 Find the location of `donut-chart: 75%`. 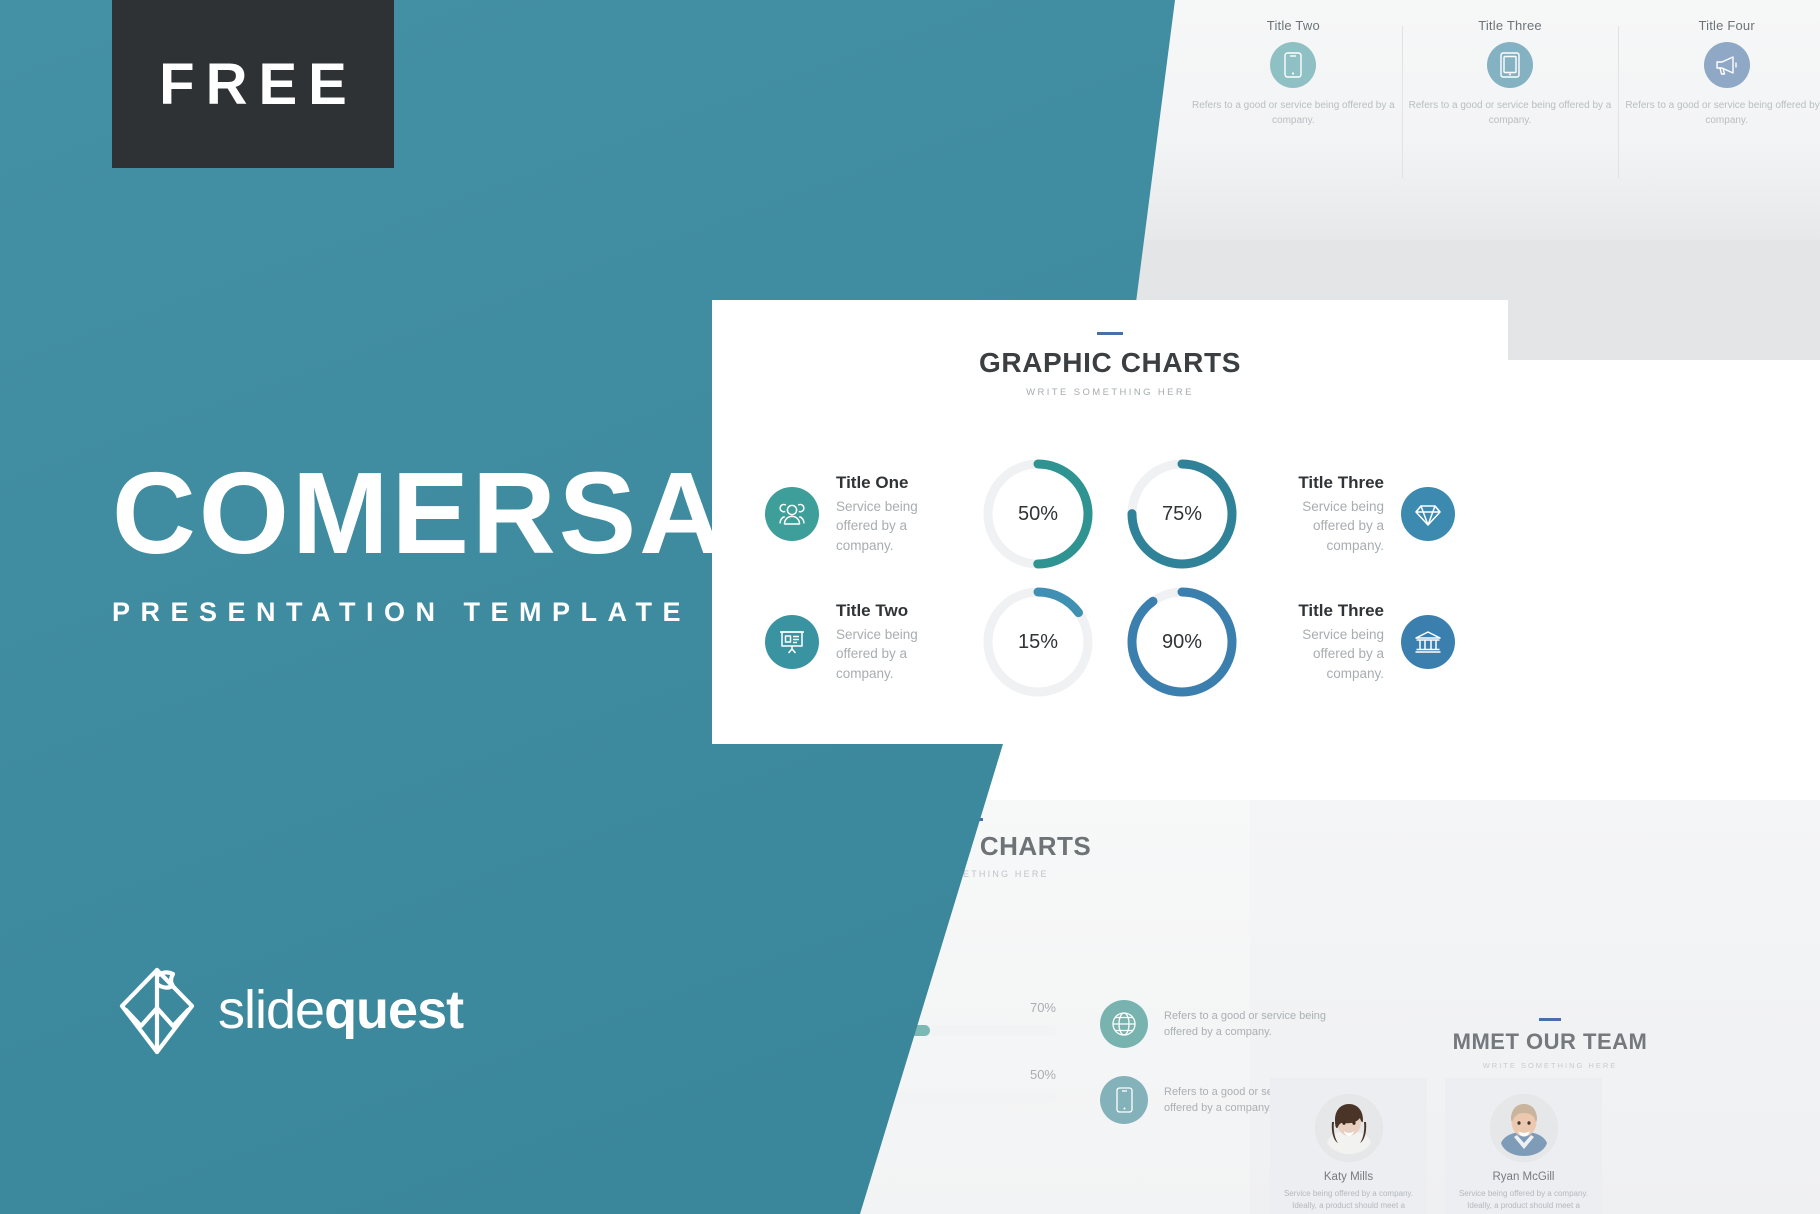

donut-chart: 75% is located at coordinates (1182, 514).